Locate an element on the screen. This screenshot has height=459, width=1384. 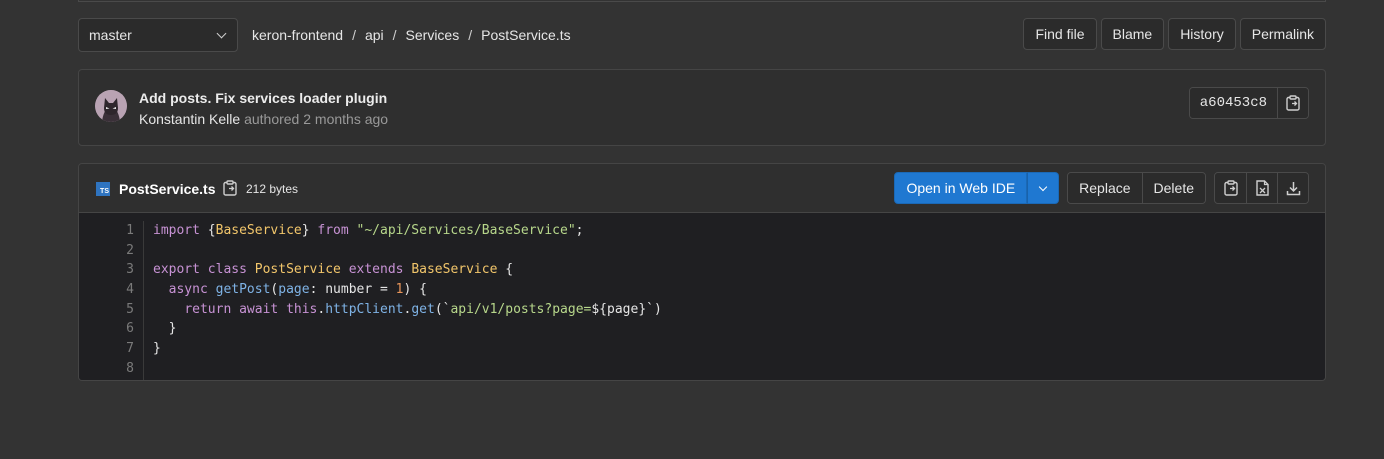
line-number: 5 is located at coordinates (111, 310).